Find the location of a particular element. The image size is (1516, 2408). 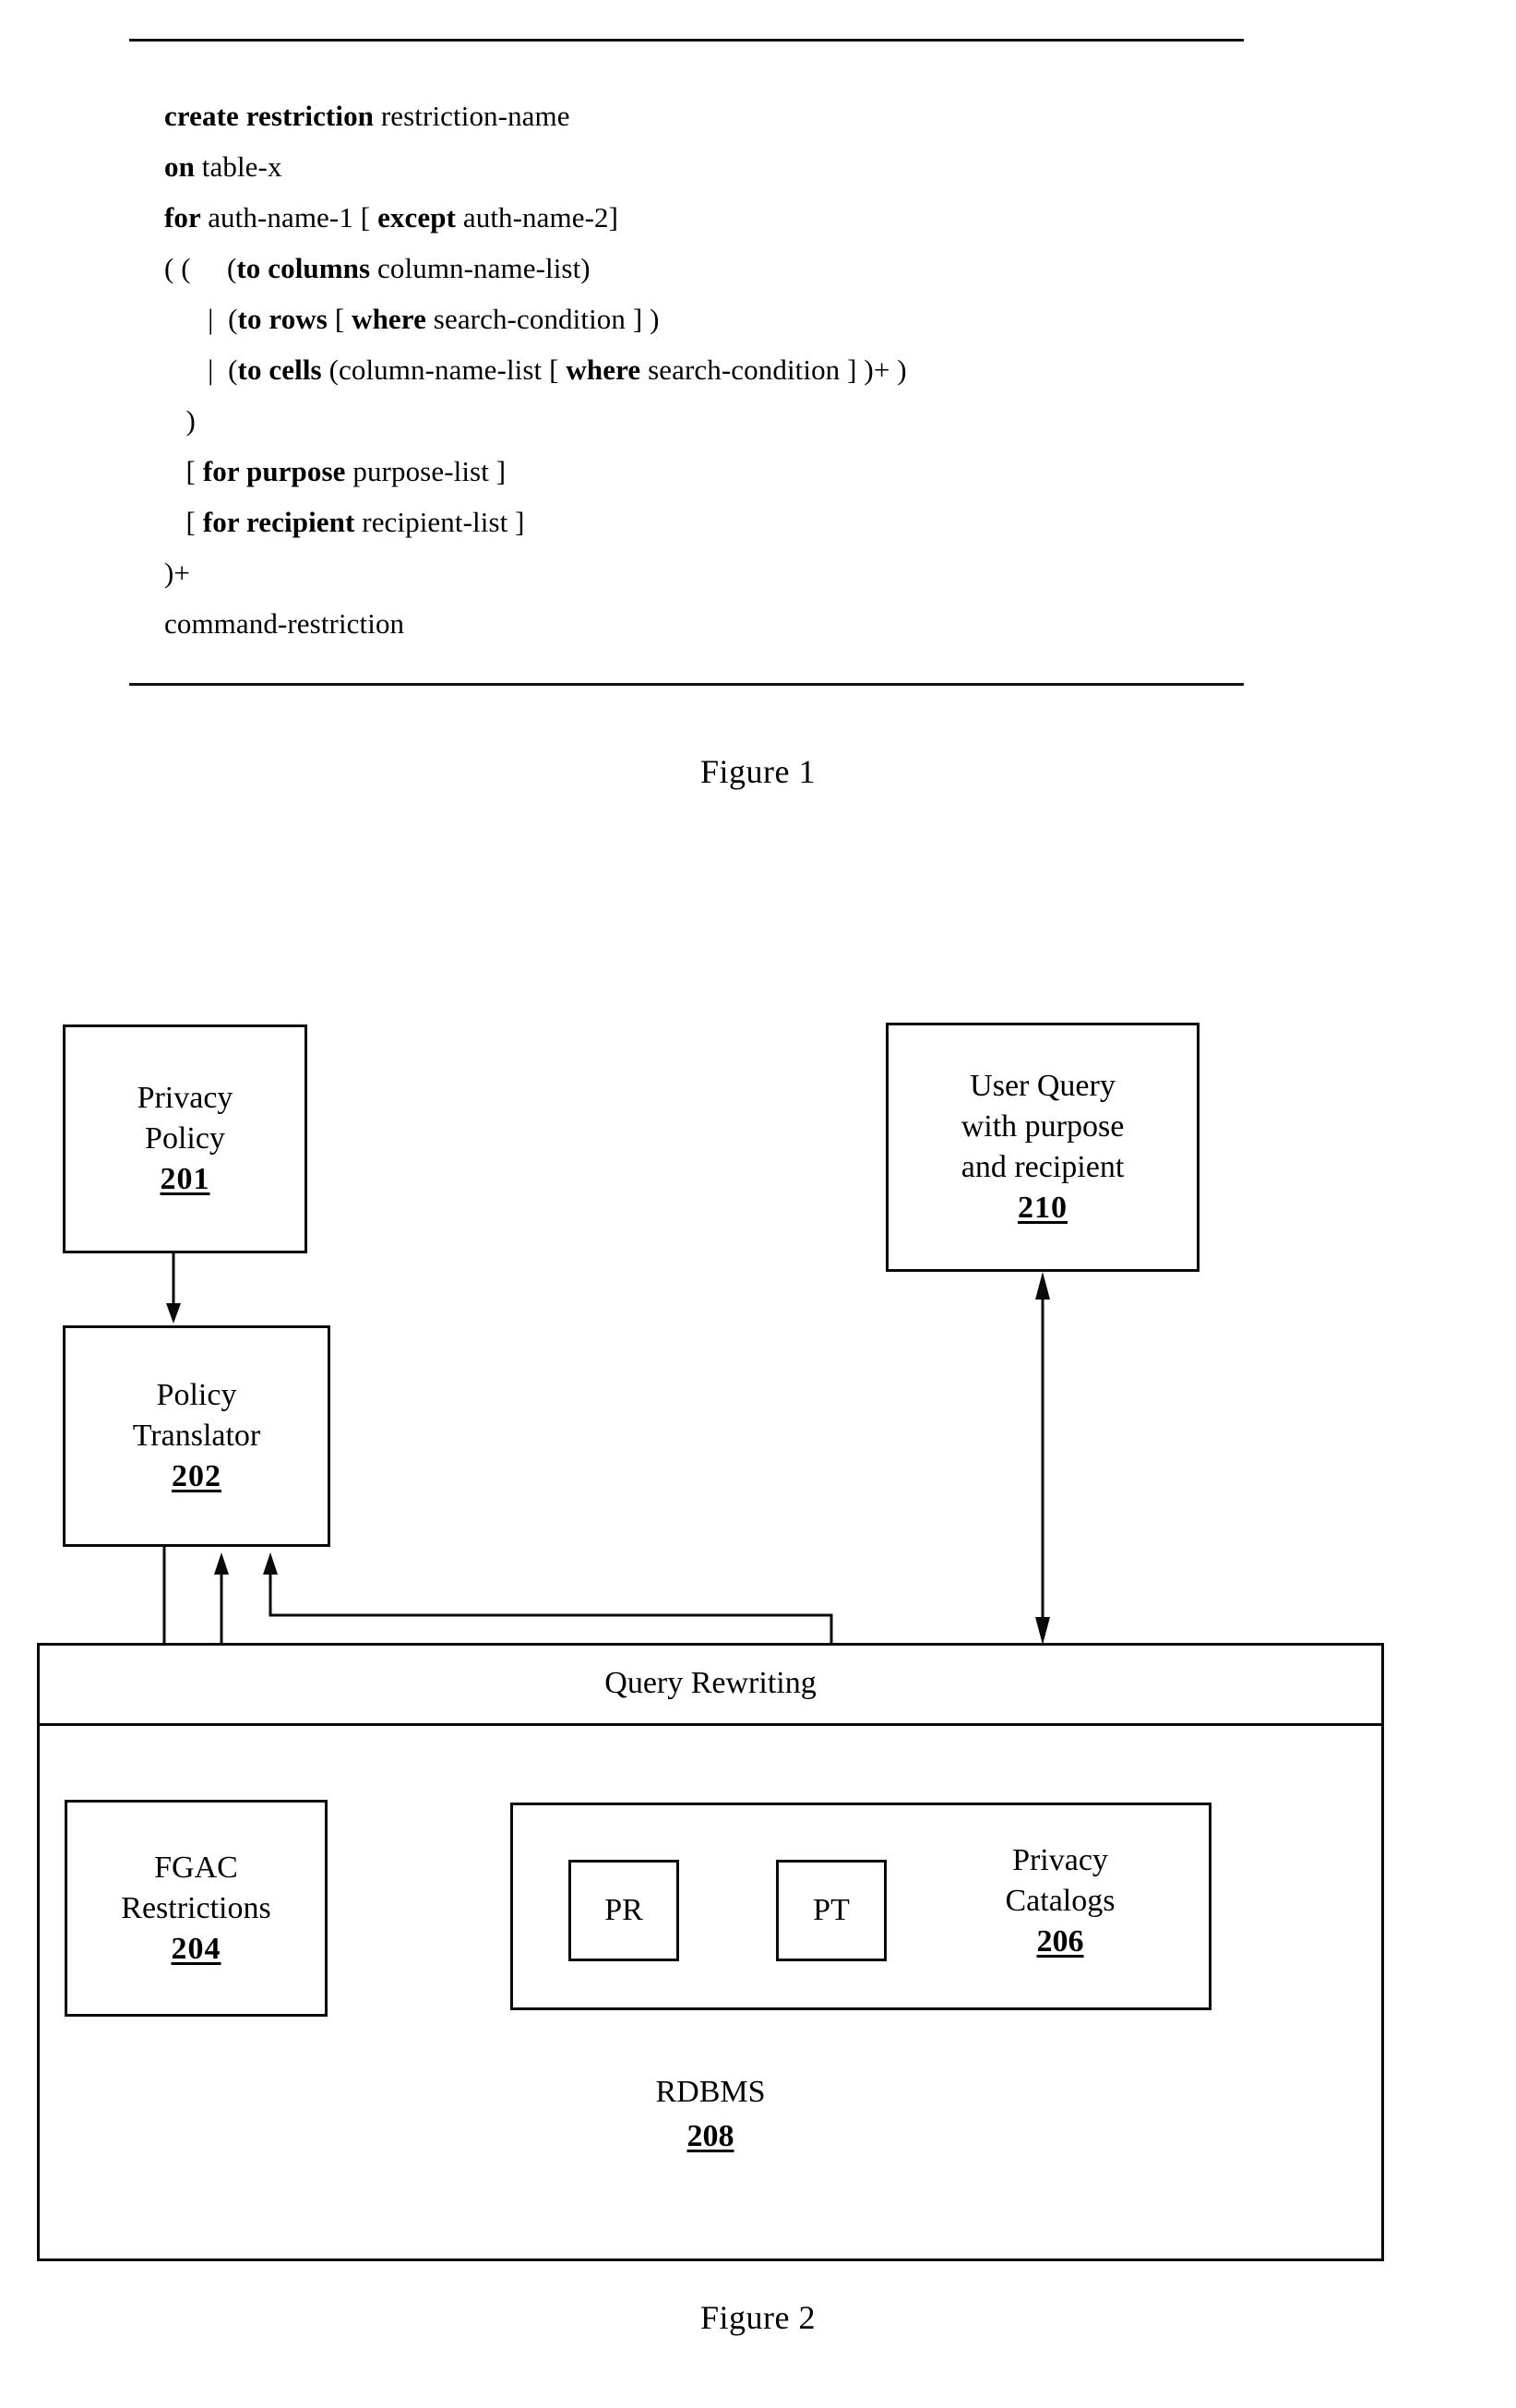

figure1-syntax-line: ) is located at coordinates (708, 420).